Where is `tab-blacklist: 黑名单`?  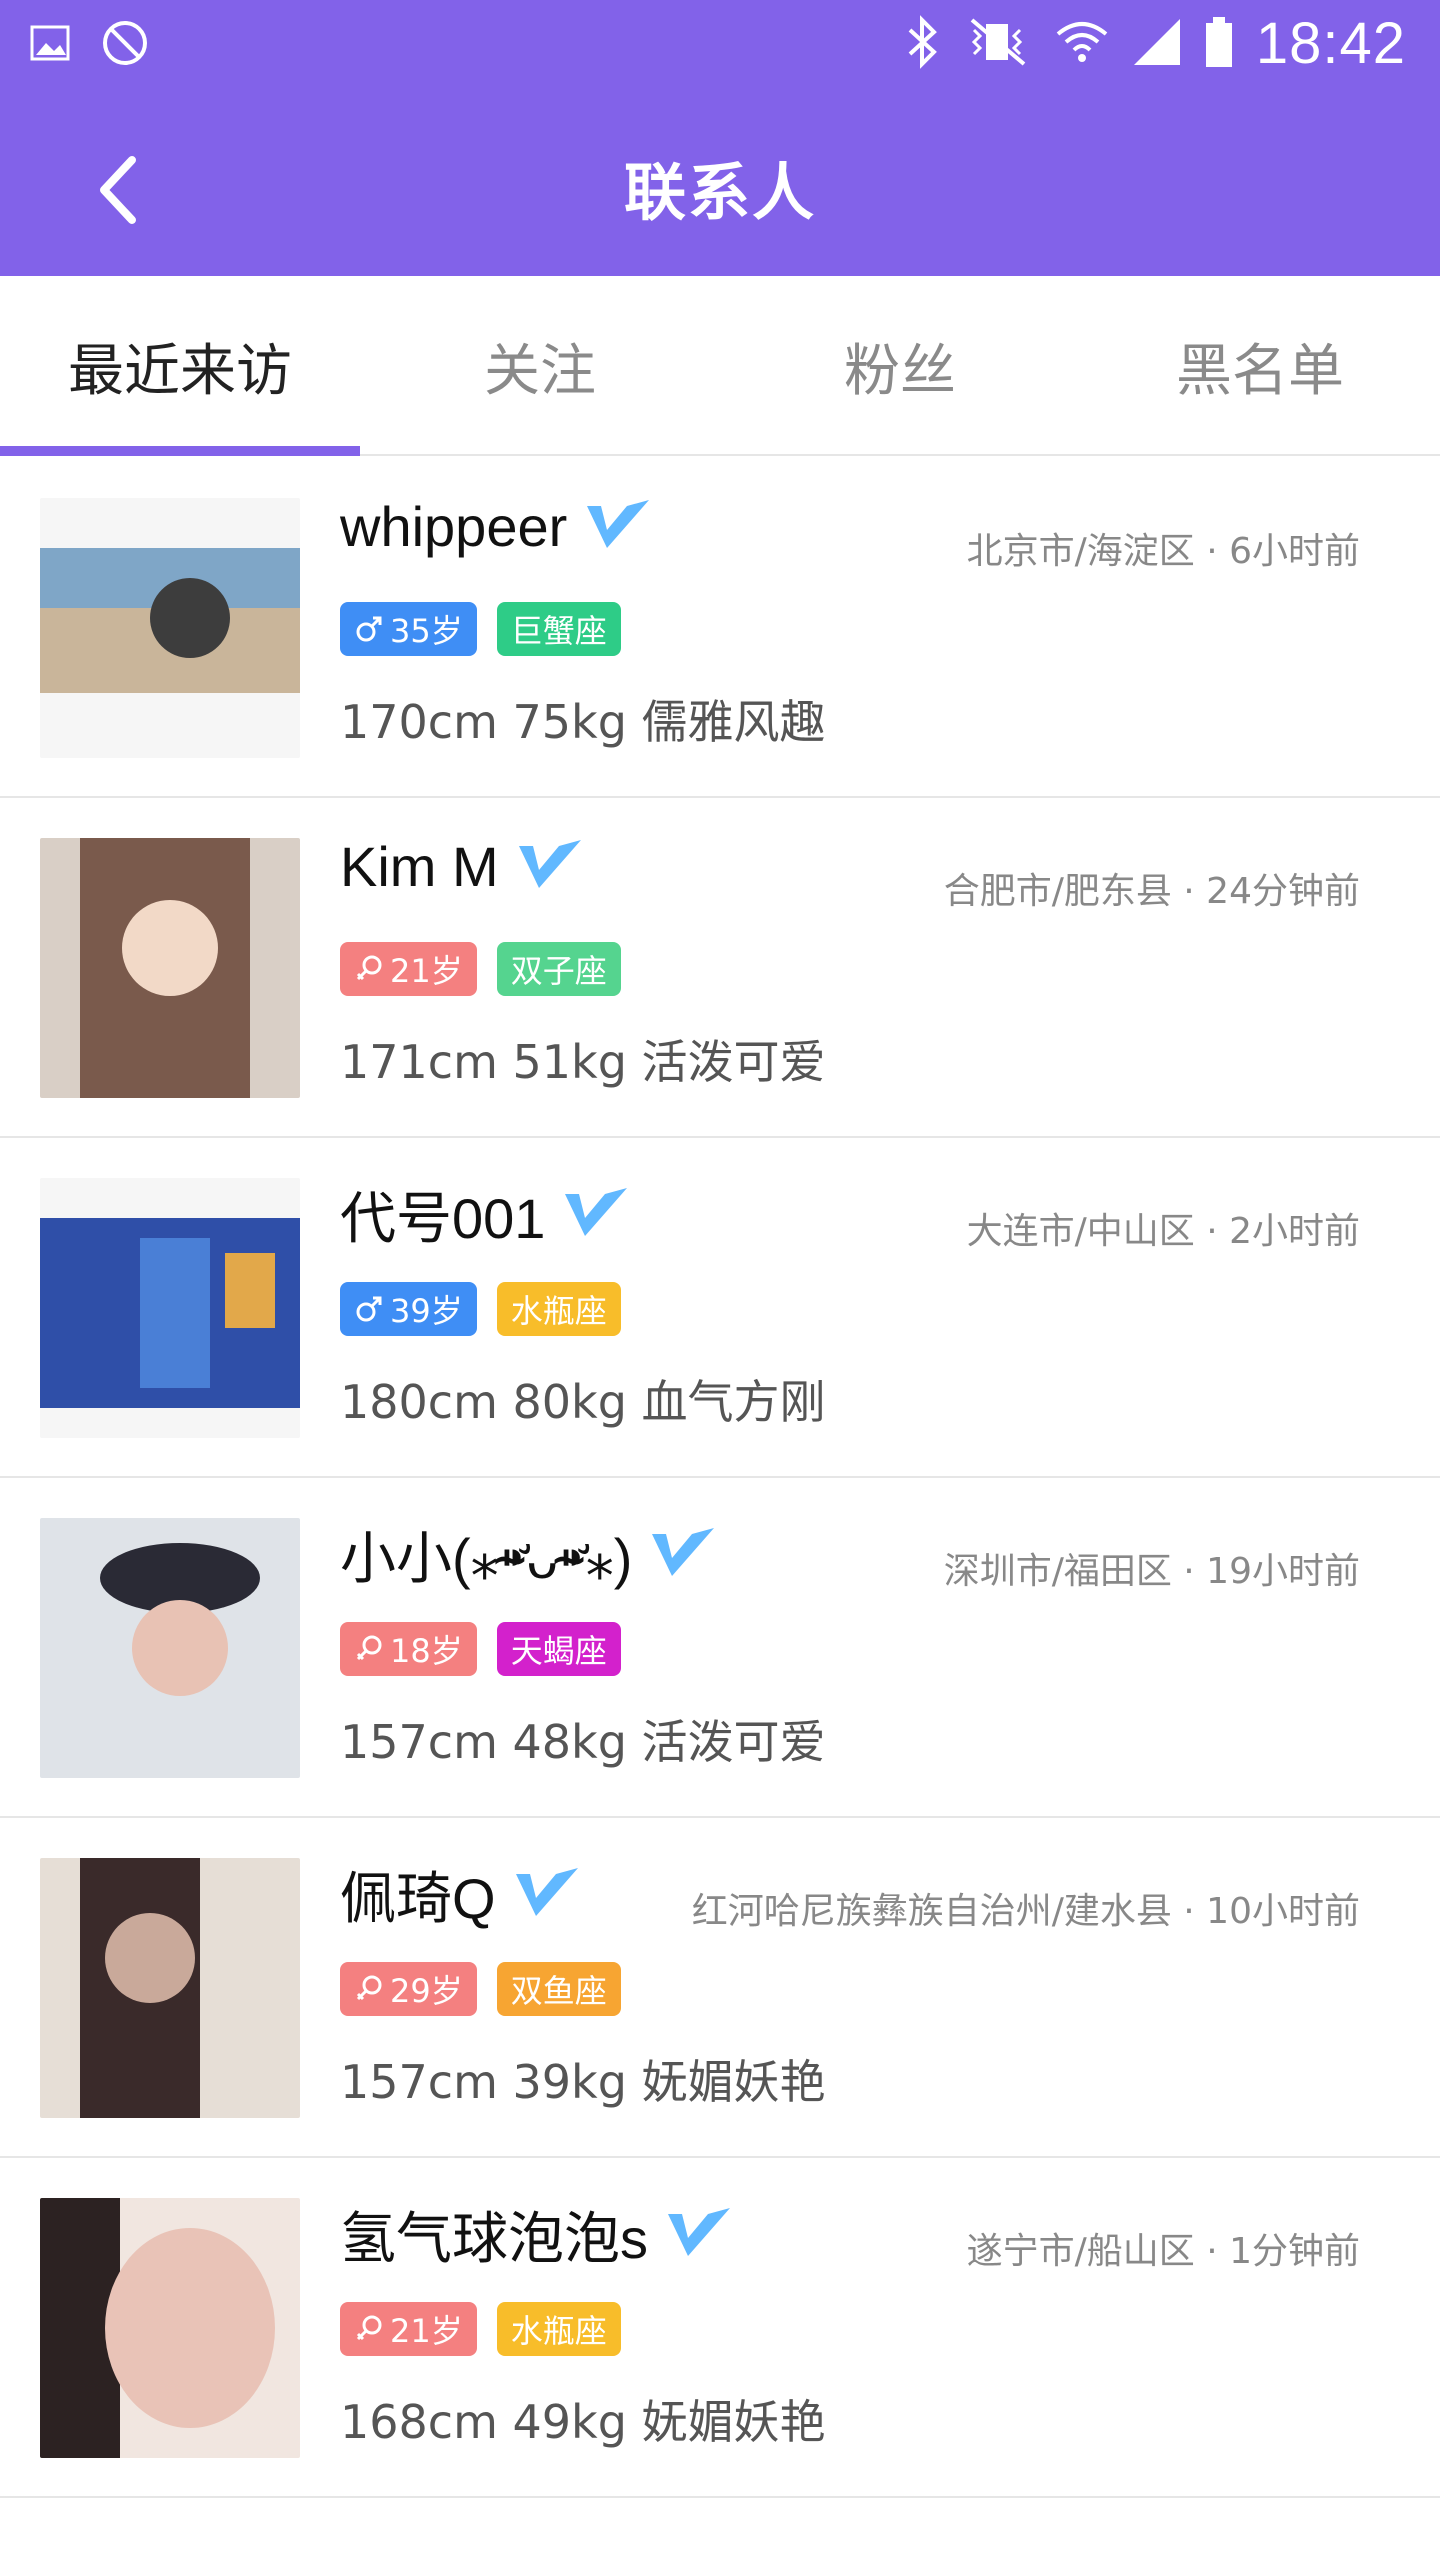
tab-blacklist: 黑名单 is located at coordinates (1260, 366).